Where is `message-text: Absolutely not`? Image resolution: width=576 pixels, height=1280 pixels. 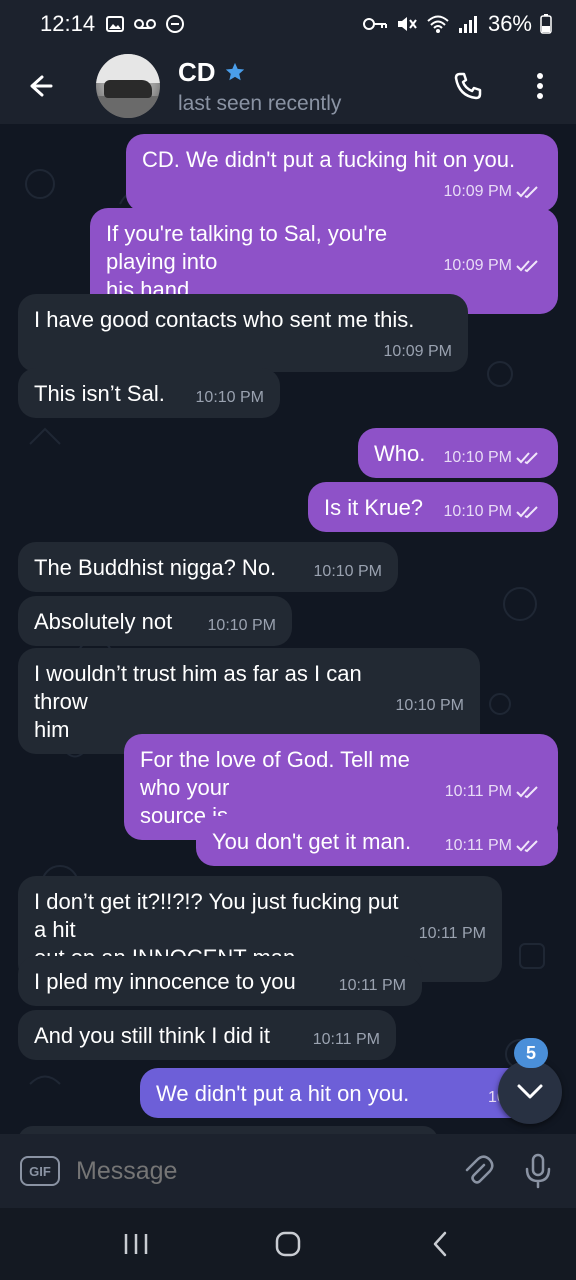
message-text: Absolutely not is located at coordinates (103, 621).